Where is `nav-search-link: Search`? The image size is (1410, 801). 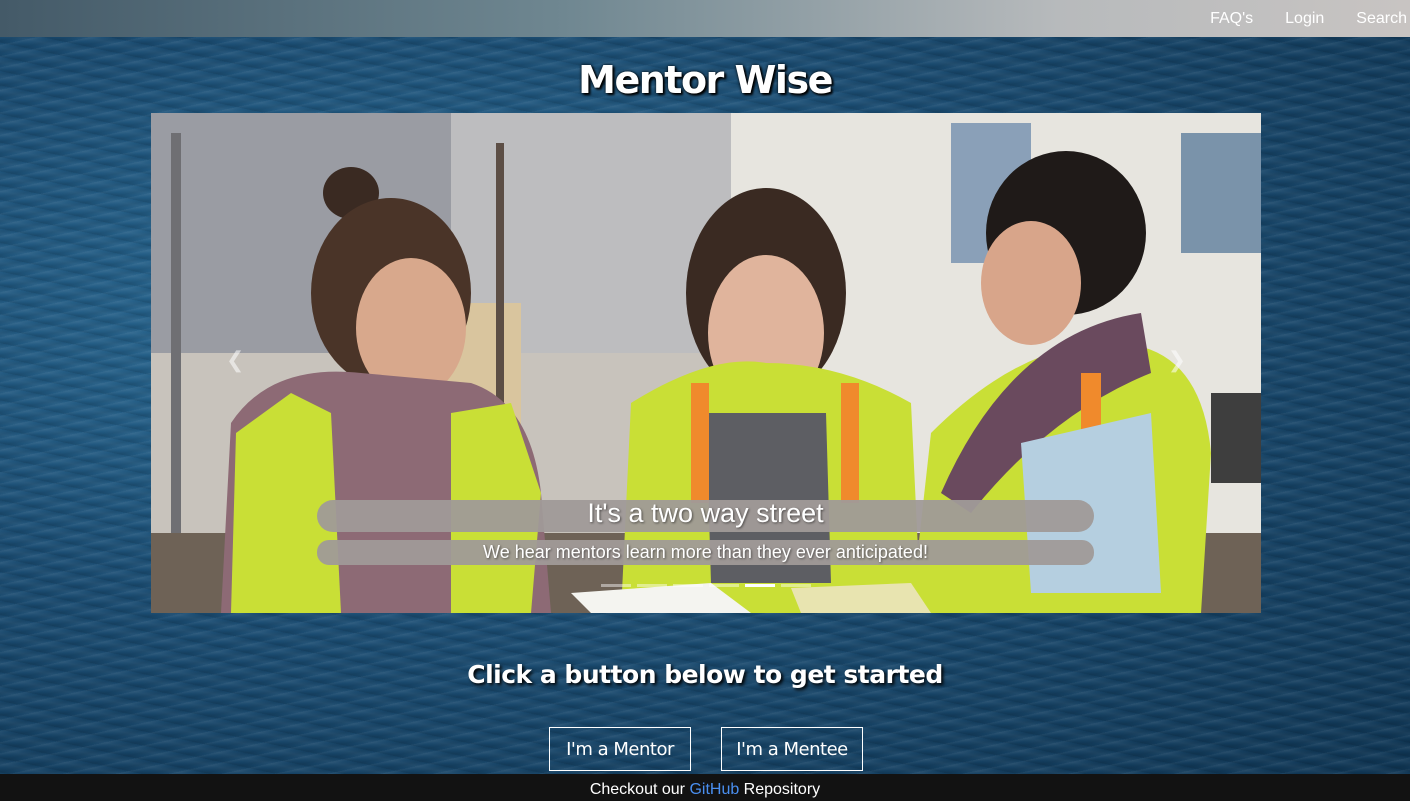
nav-search-link: Search is located at coordinates (1381, 19).